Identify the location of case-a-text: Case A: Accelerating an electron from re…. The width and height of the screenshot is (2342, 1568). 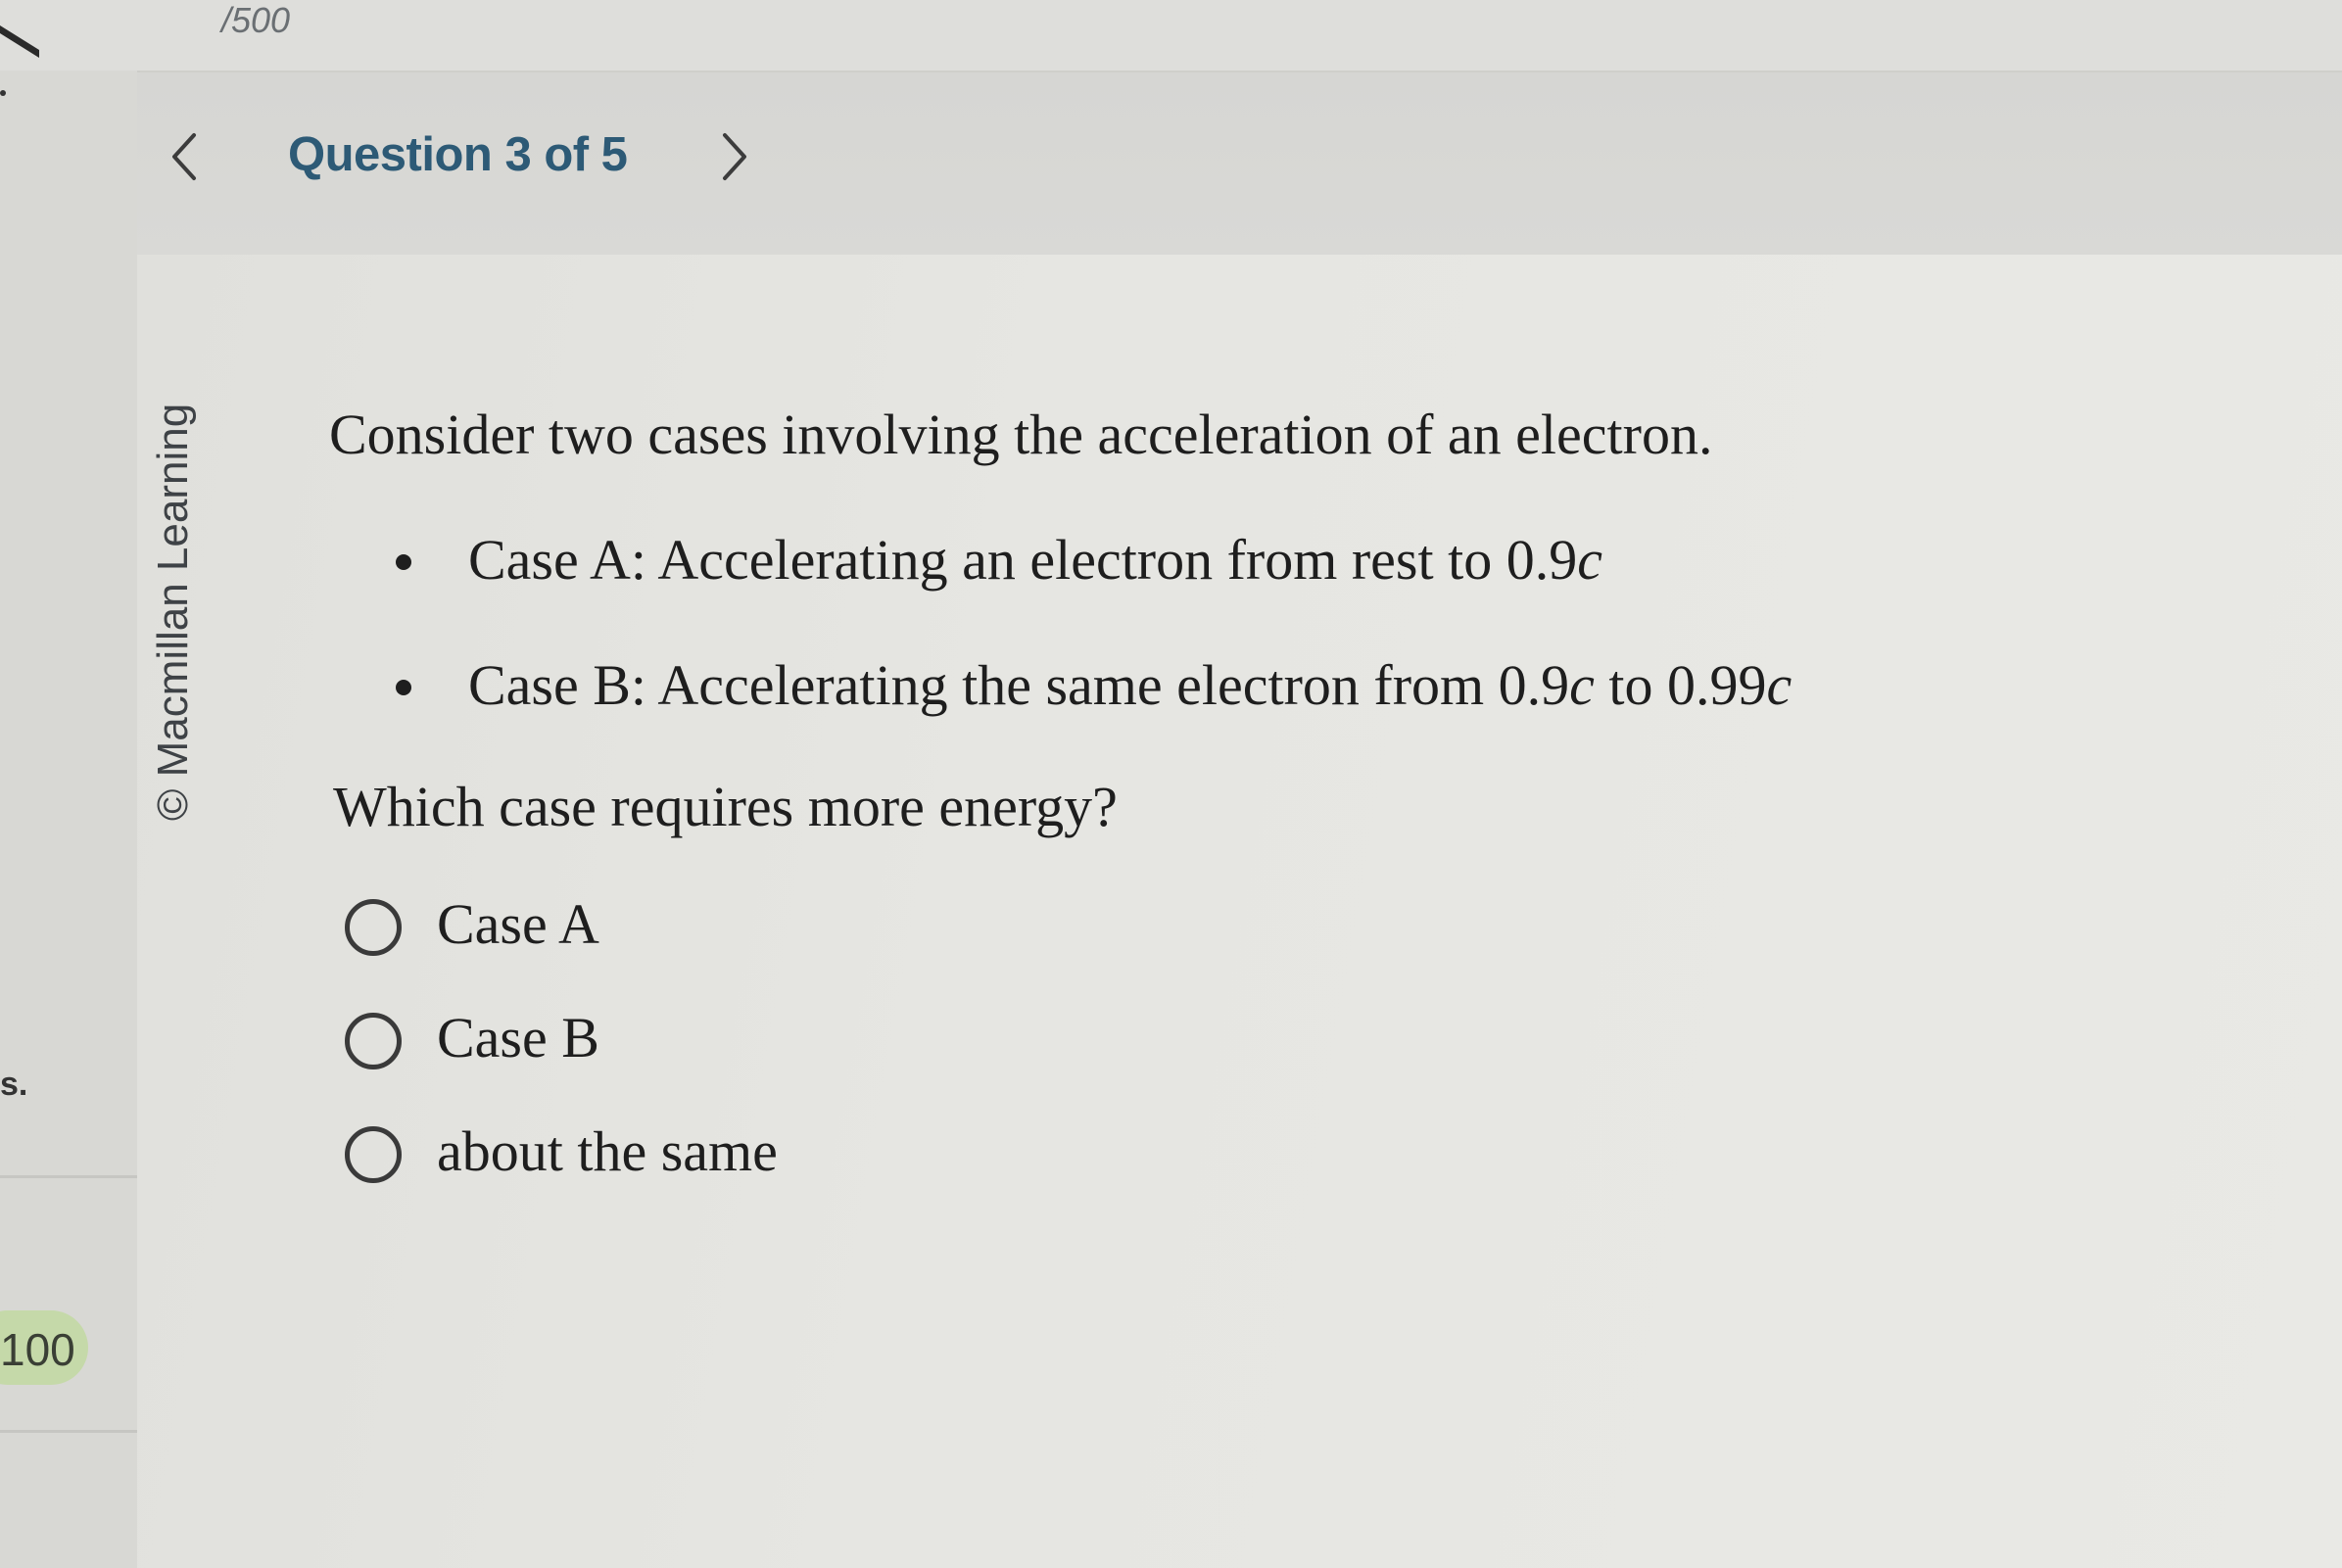
(1035, 560).